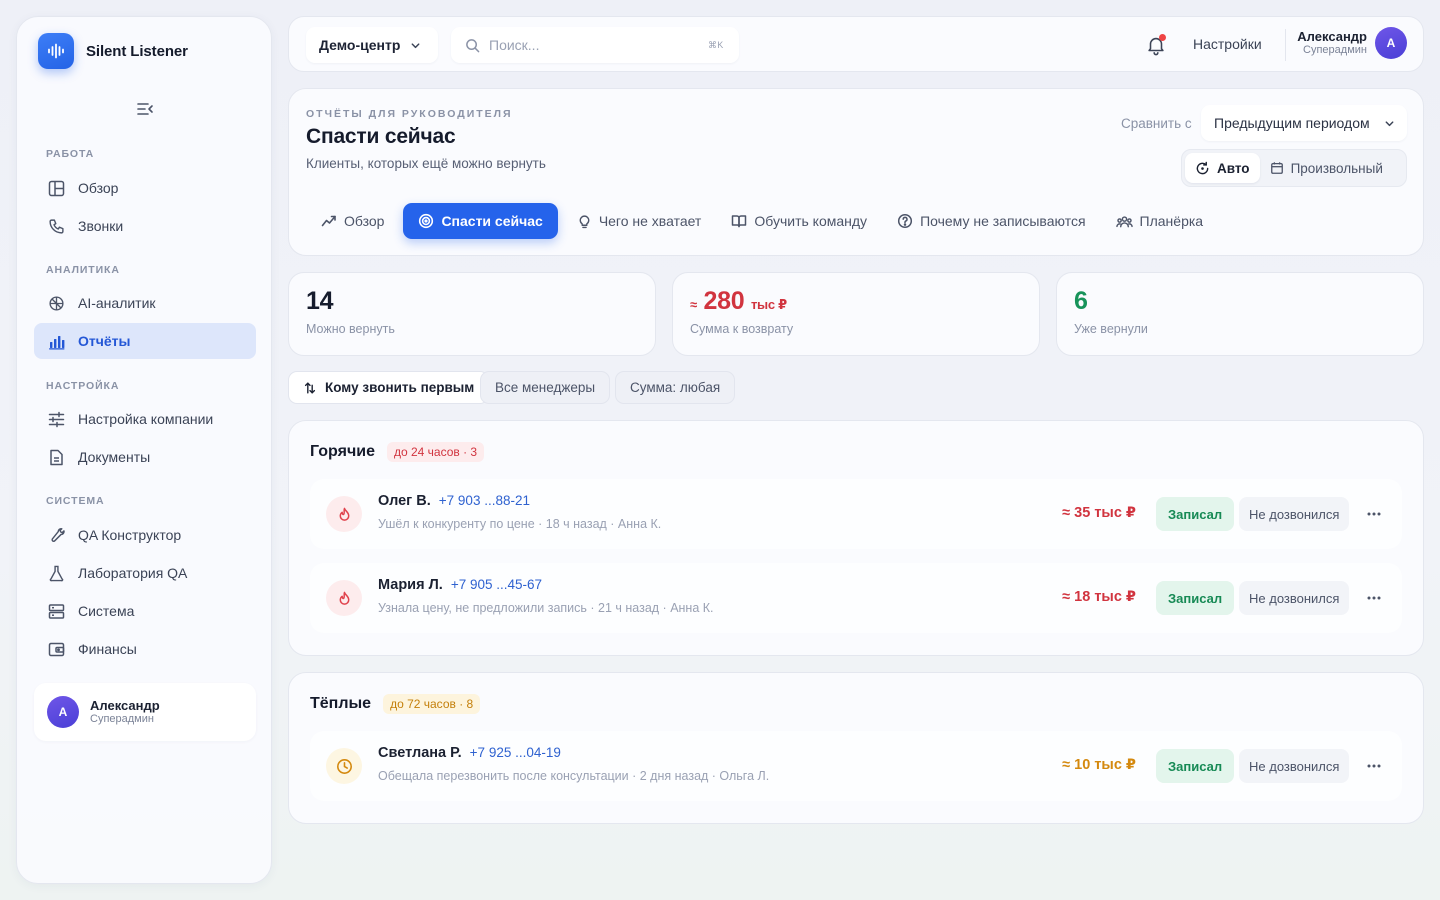 The width and height of the screenshot is (1440, 900). I want to click on sidebar-item-company-settings: Настройка компании, so click(145, 419).